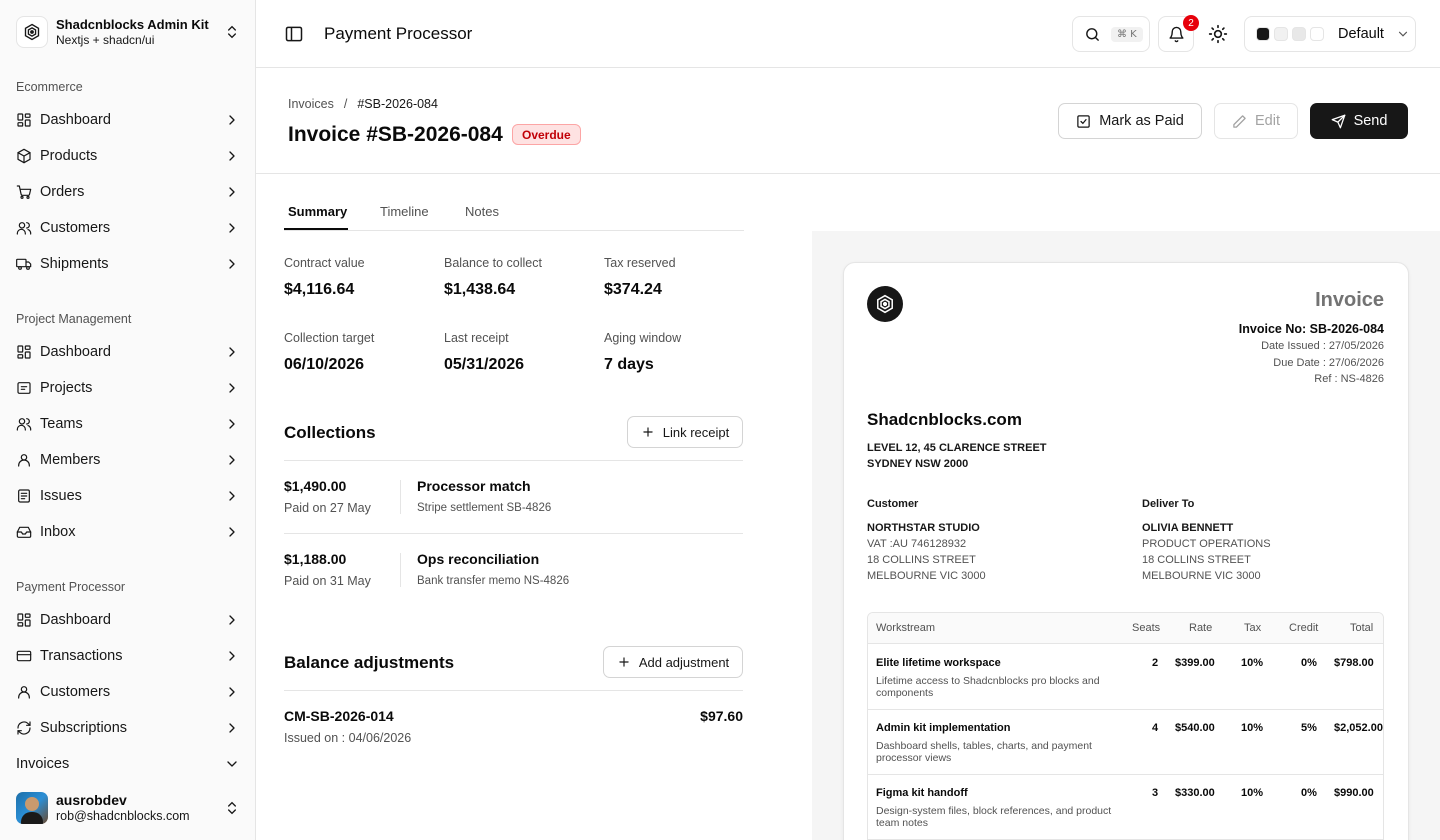 The width and height of the screenshot is (1440, 840). Describe the element at coordinates (128, 532) in the screenshot. I see `sidebar-item-inbox: Inbox` at that location.